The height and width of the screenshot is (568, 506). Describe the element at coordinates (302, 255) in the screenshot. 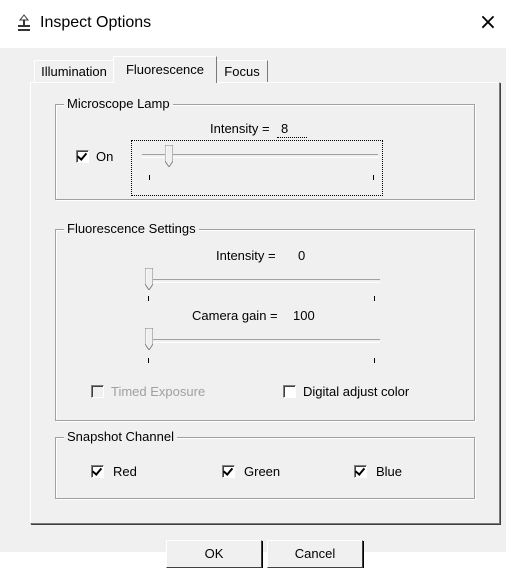

I see `fluor-intensity-value: 0` at that location.